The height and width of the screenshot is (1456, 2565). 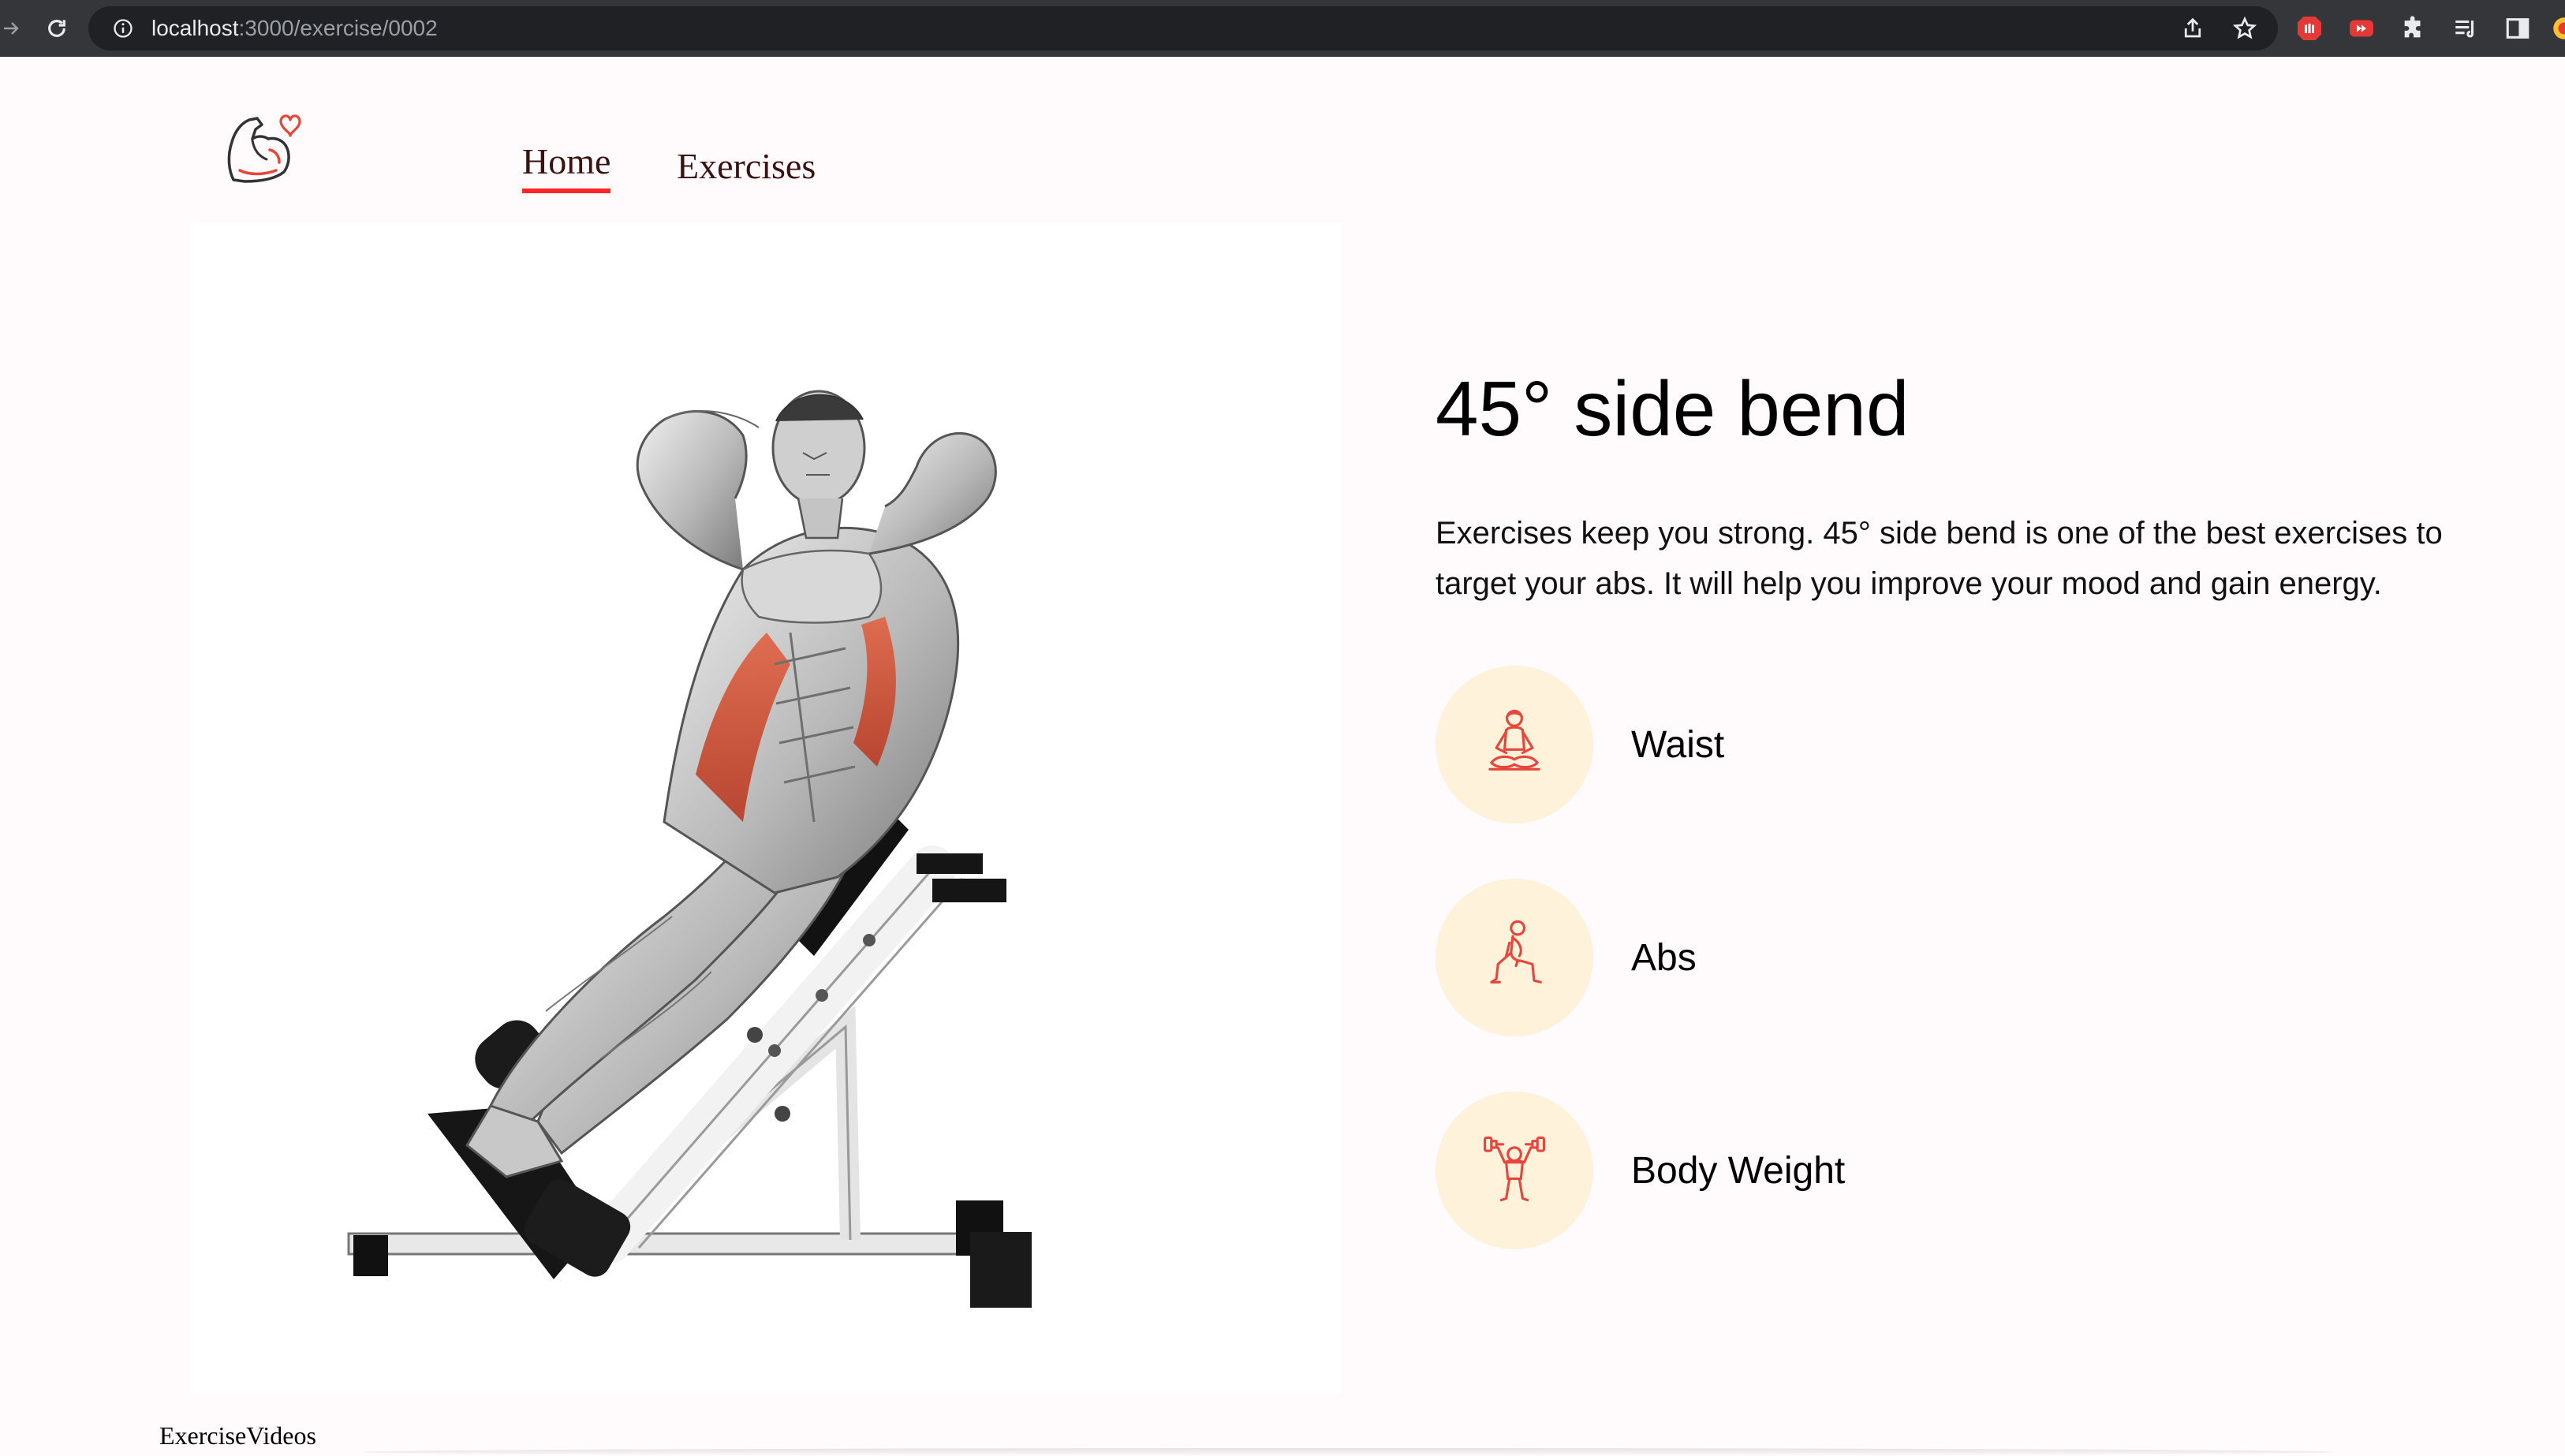 I want to click on adblock-extension-icon, so click(x=2309, y=28).